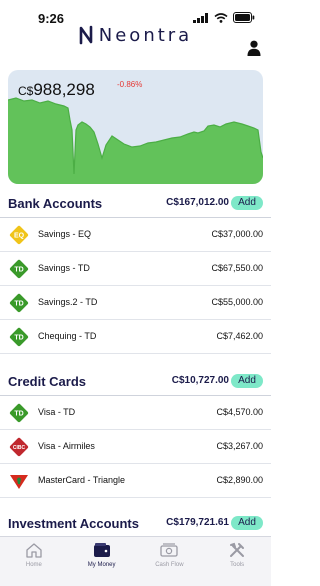 The height and width of the screenshot is (586, 320). What do you see at coordinates (237, 302) in the screenshot?
I see `account-amount: C$55,000.00` at bounding box center [237, 302].